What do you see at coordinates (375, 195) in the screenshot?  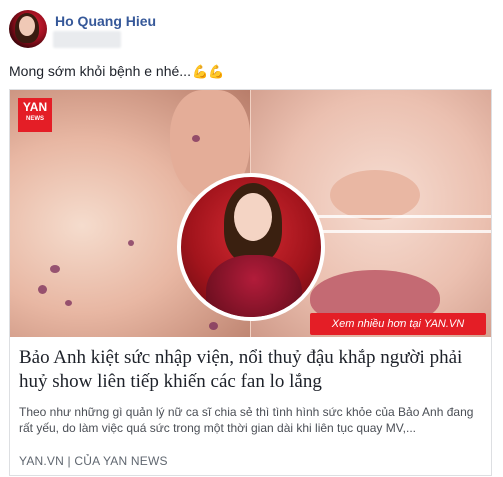 I see `image-nose` at bounding box center [375, 195].